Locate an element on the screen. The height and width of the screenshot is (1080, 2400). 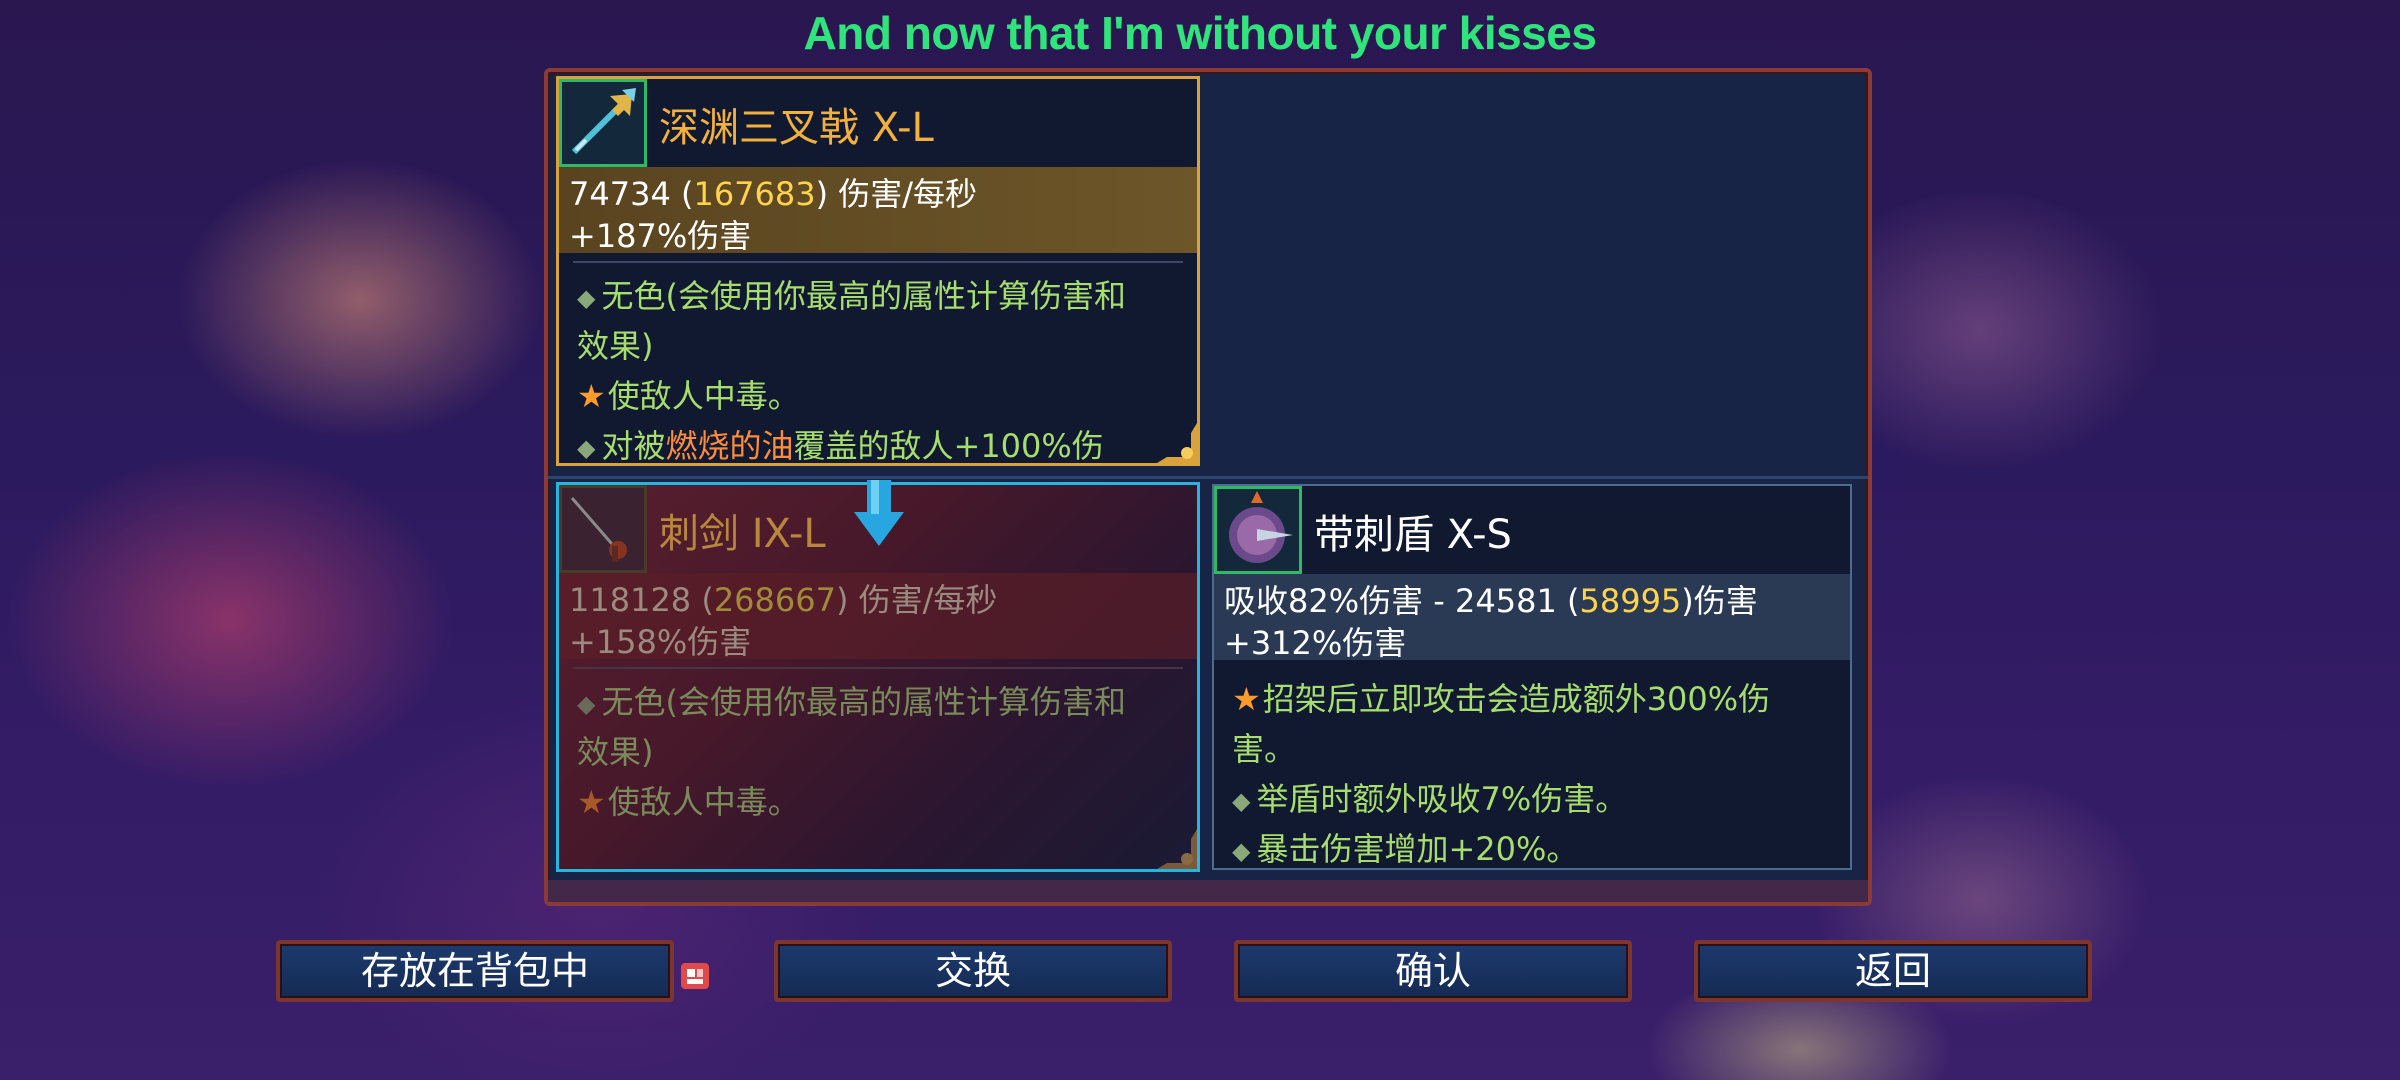
new-item-stats: 74734 (167683) 伤害/每秒 +187%伤害 is located at coordinates (878, 211).